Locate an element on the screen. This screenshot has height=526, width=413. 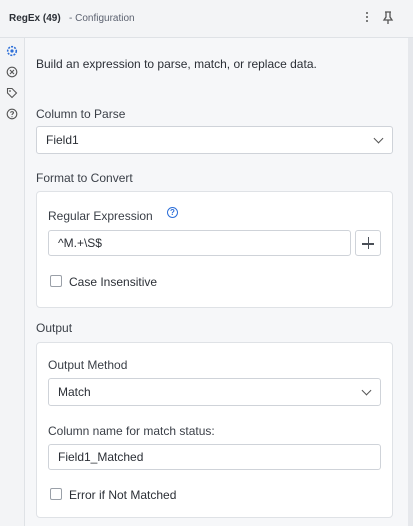
regex-input: ^M.+\S$ is located at coordinates (199, 243).